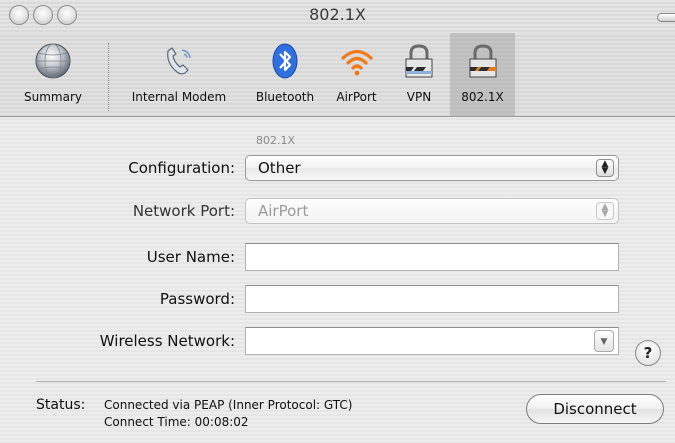 The image size is (675, 443). What do you see at coordinates (419, 97) in the screenshot?
I see `toolbar-item-vpn-label: VPN` at bounding box center [419, 97].